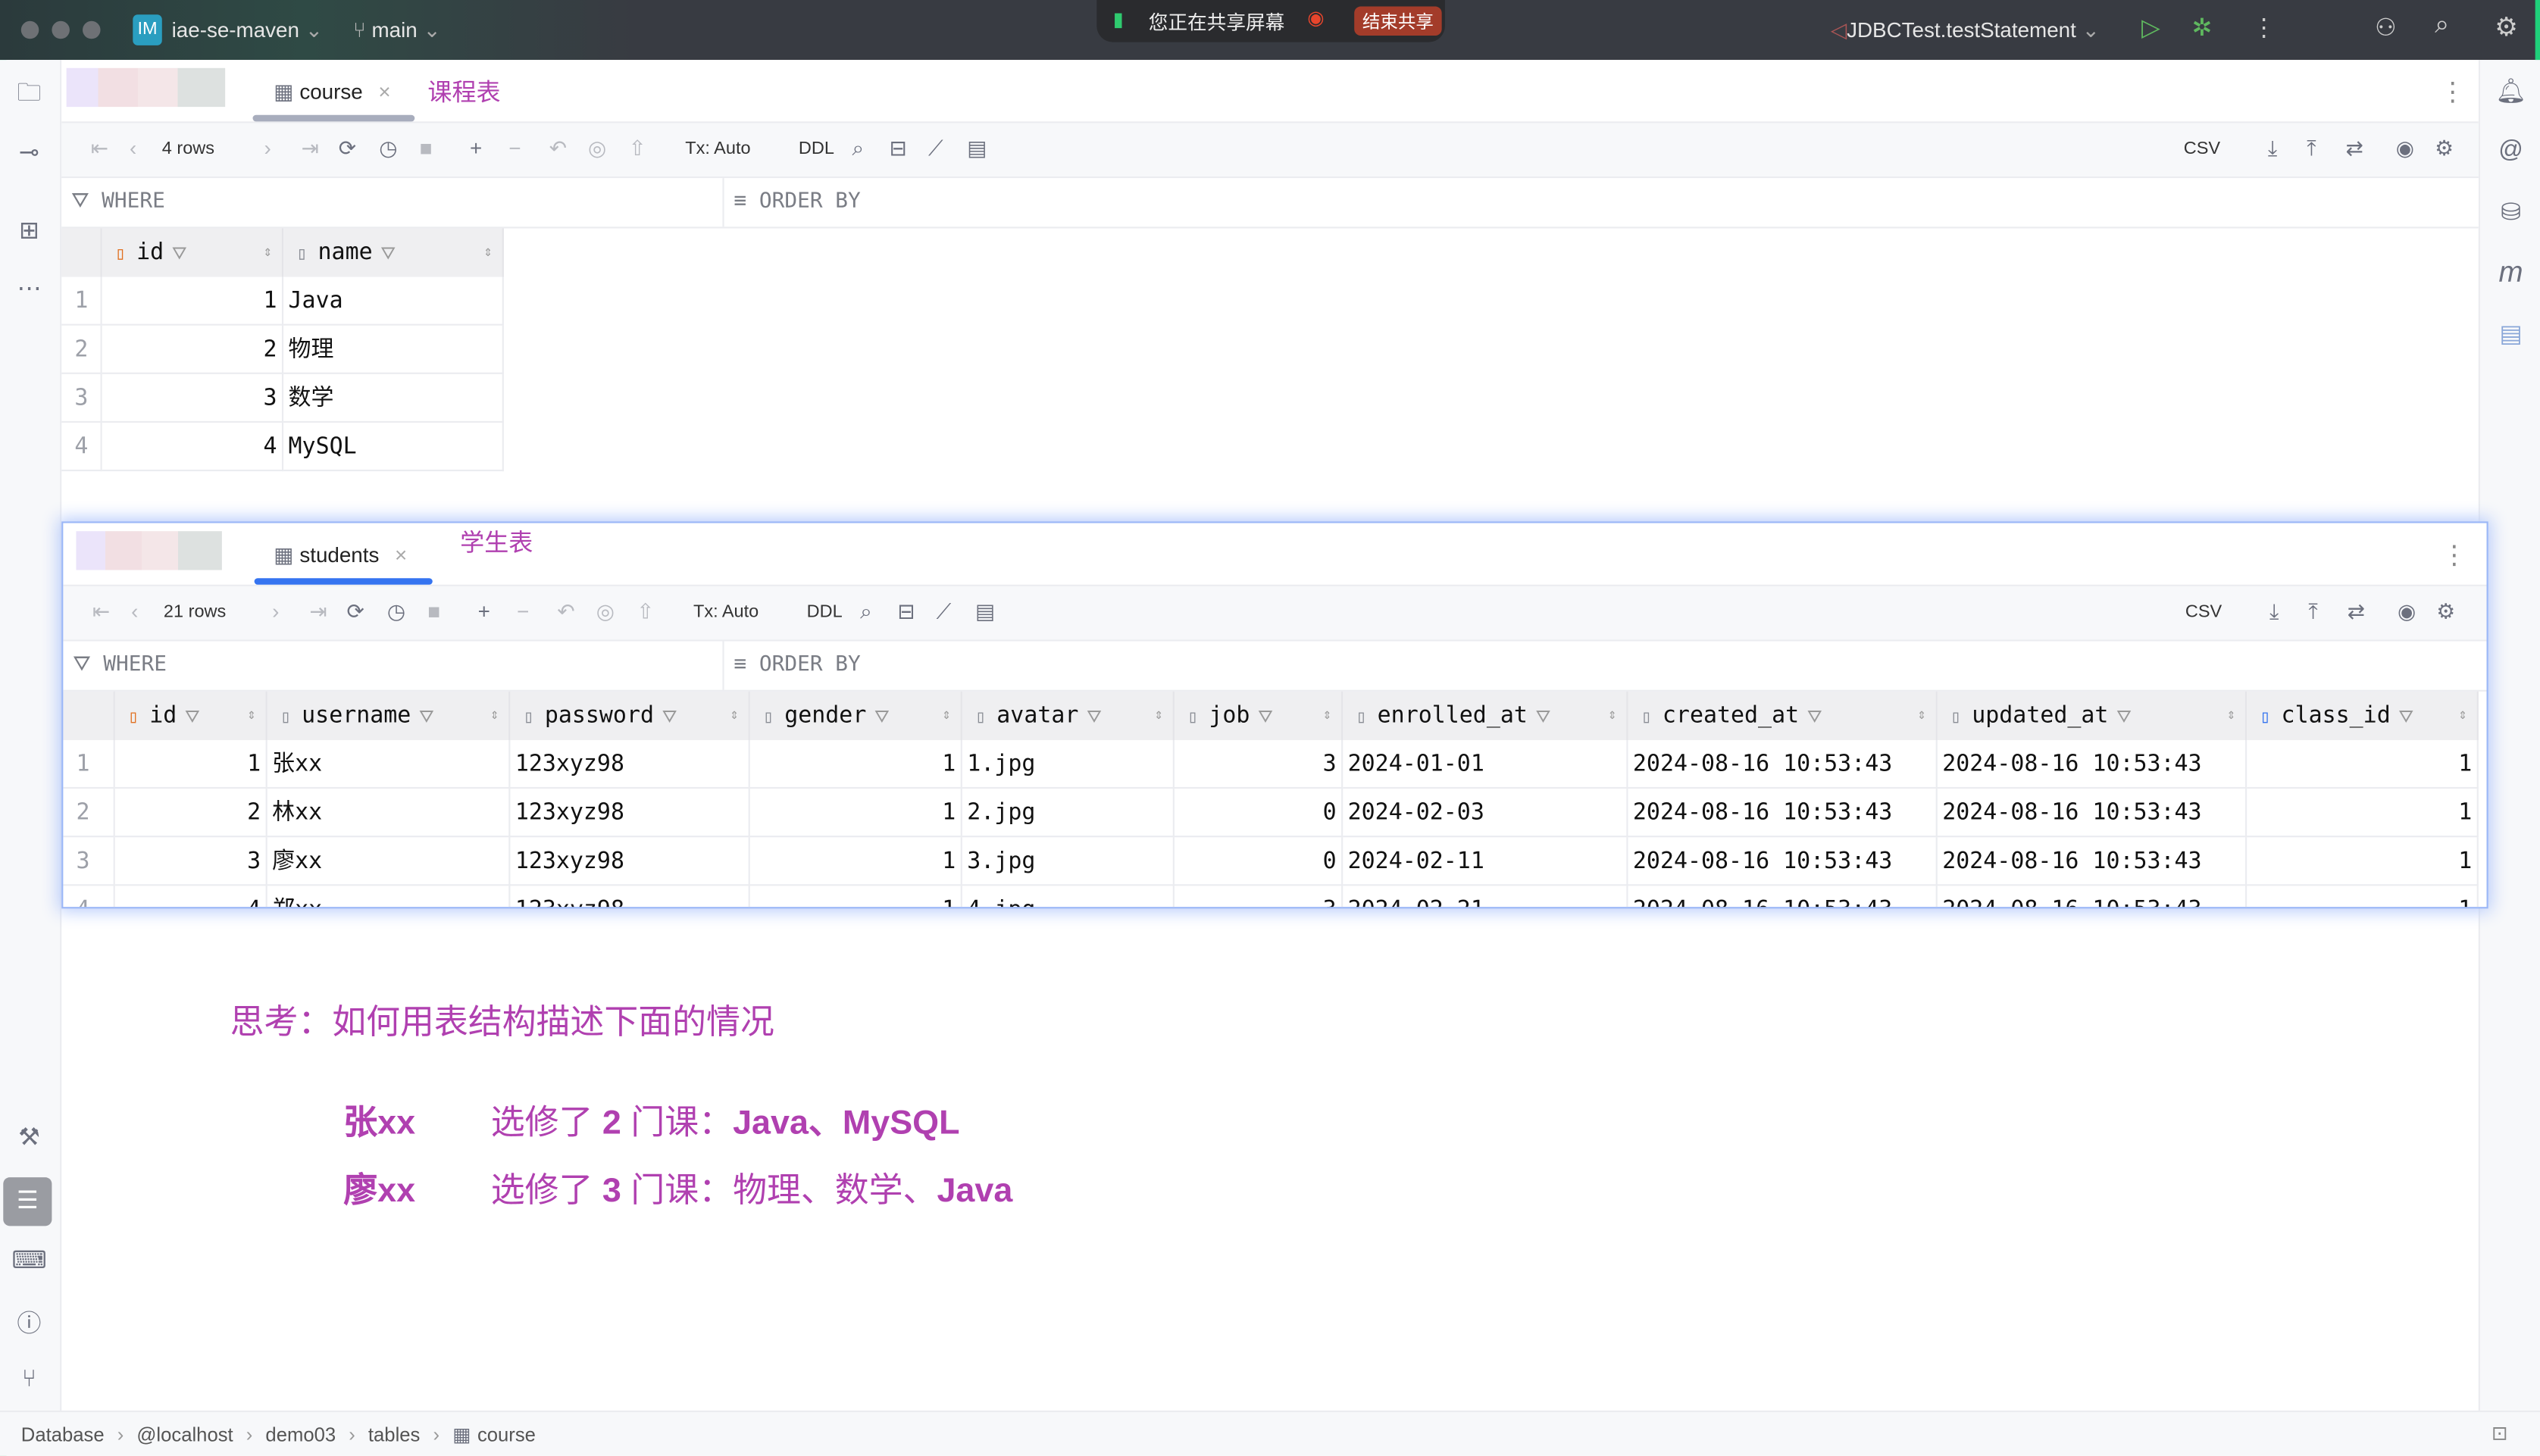 This screenshot has height=1456, width=2540. I want to click on window-close-button, so click(29, 29).